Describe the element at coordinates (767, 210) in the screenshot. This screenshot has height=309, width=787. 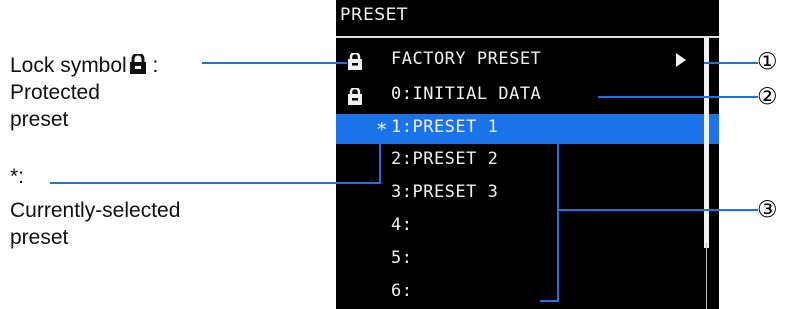
I see `callout-3: ③` at that location.